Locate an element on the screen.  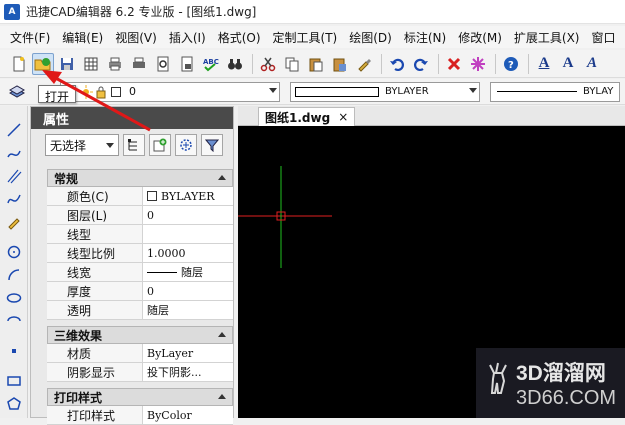
section-3d-effects: 三维效果 is located at coordinates (140, 335).